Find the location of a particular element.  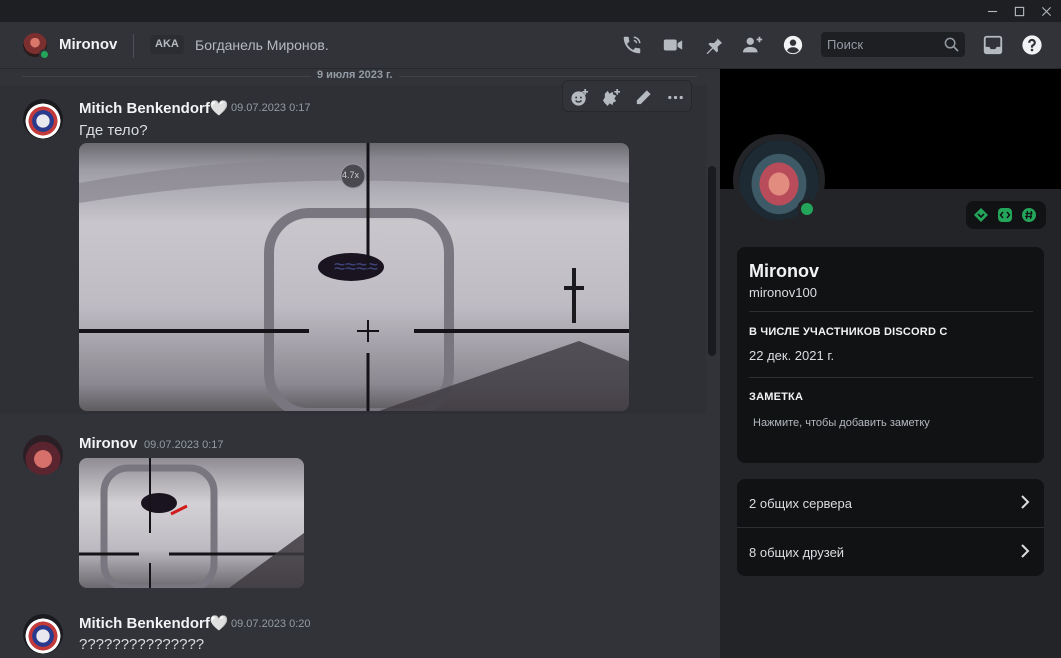

help-icon is located at coordinates (1032, 45).